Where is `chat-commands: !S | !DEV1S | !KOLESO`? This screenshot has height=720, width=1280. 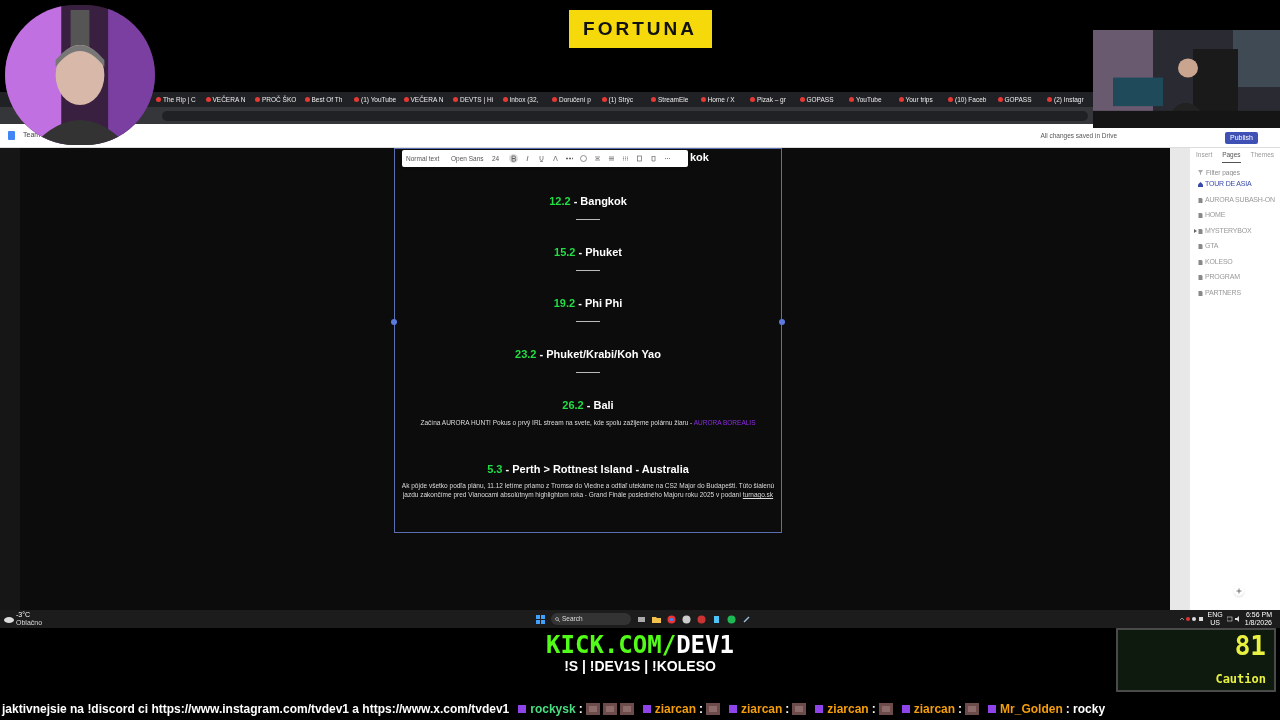 chat-commands: !S | !DEV1S | !KOLESO is located at coordinates (640, 666).